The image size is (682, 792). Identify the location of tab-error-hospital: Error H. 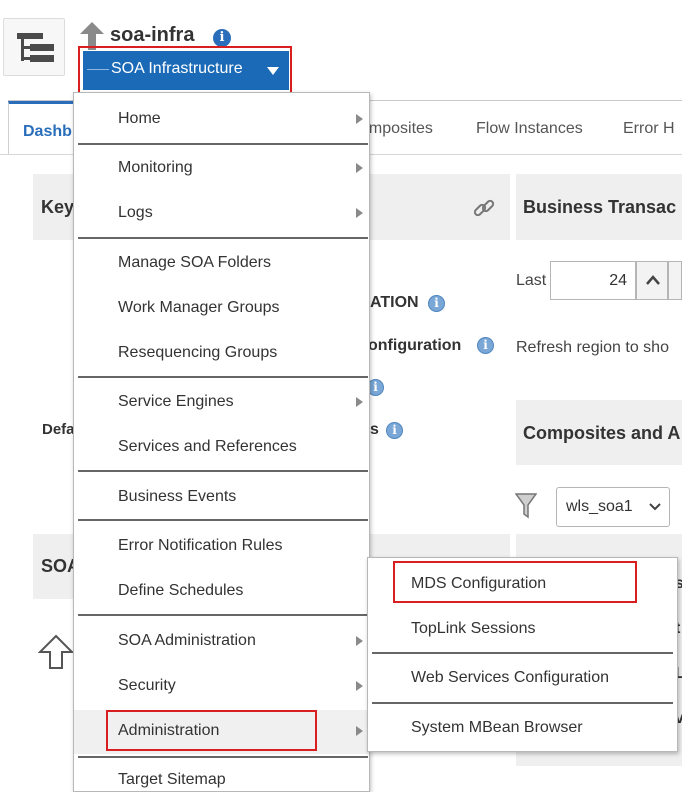
(649, 129).